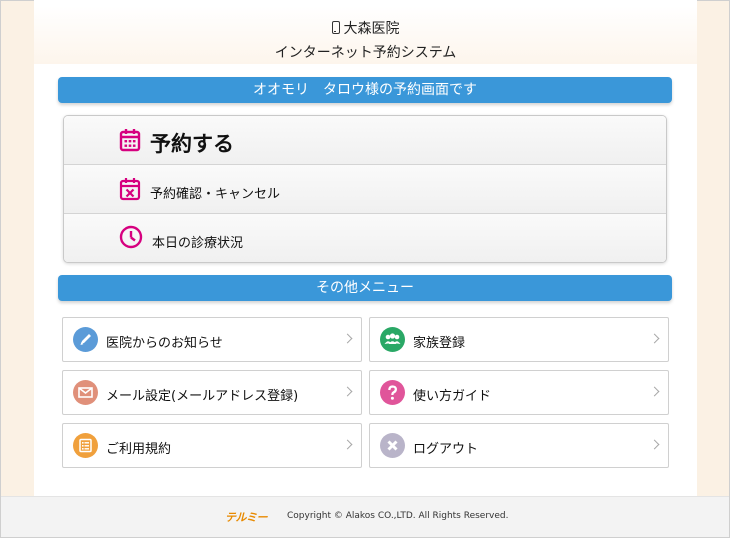 This screenshot has height=538, width=730. What do you see at coordinates (335, 27) in the screenshot?
I see `mobile-phone-icon` at bounding box center [335, 27].